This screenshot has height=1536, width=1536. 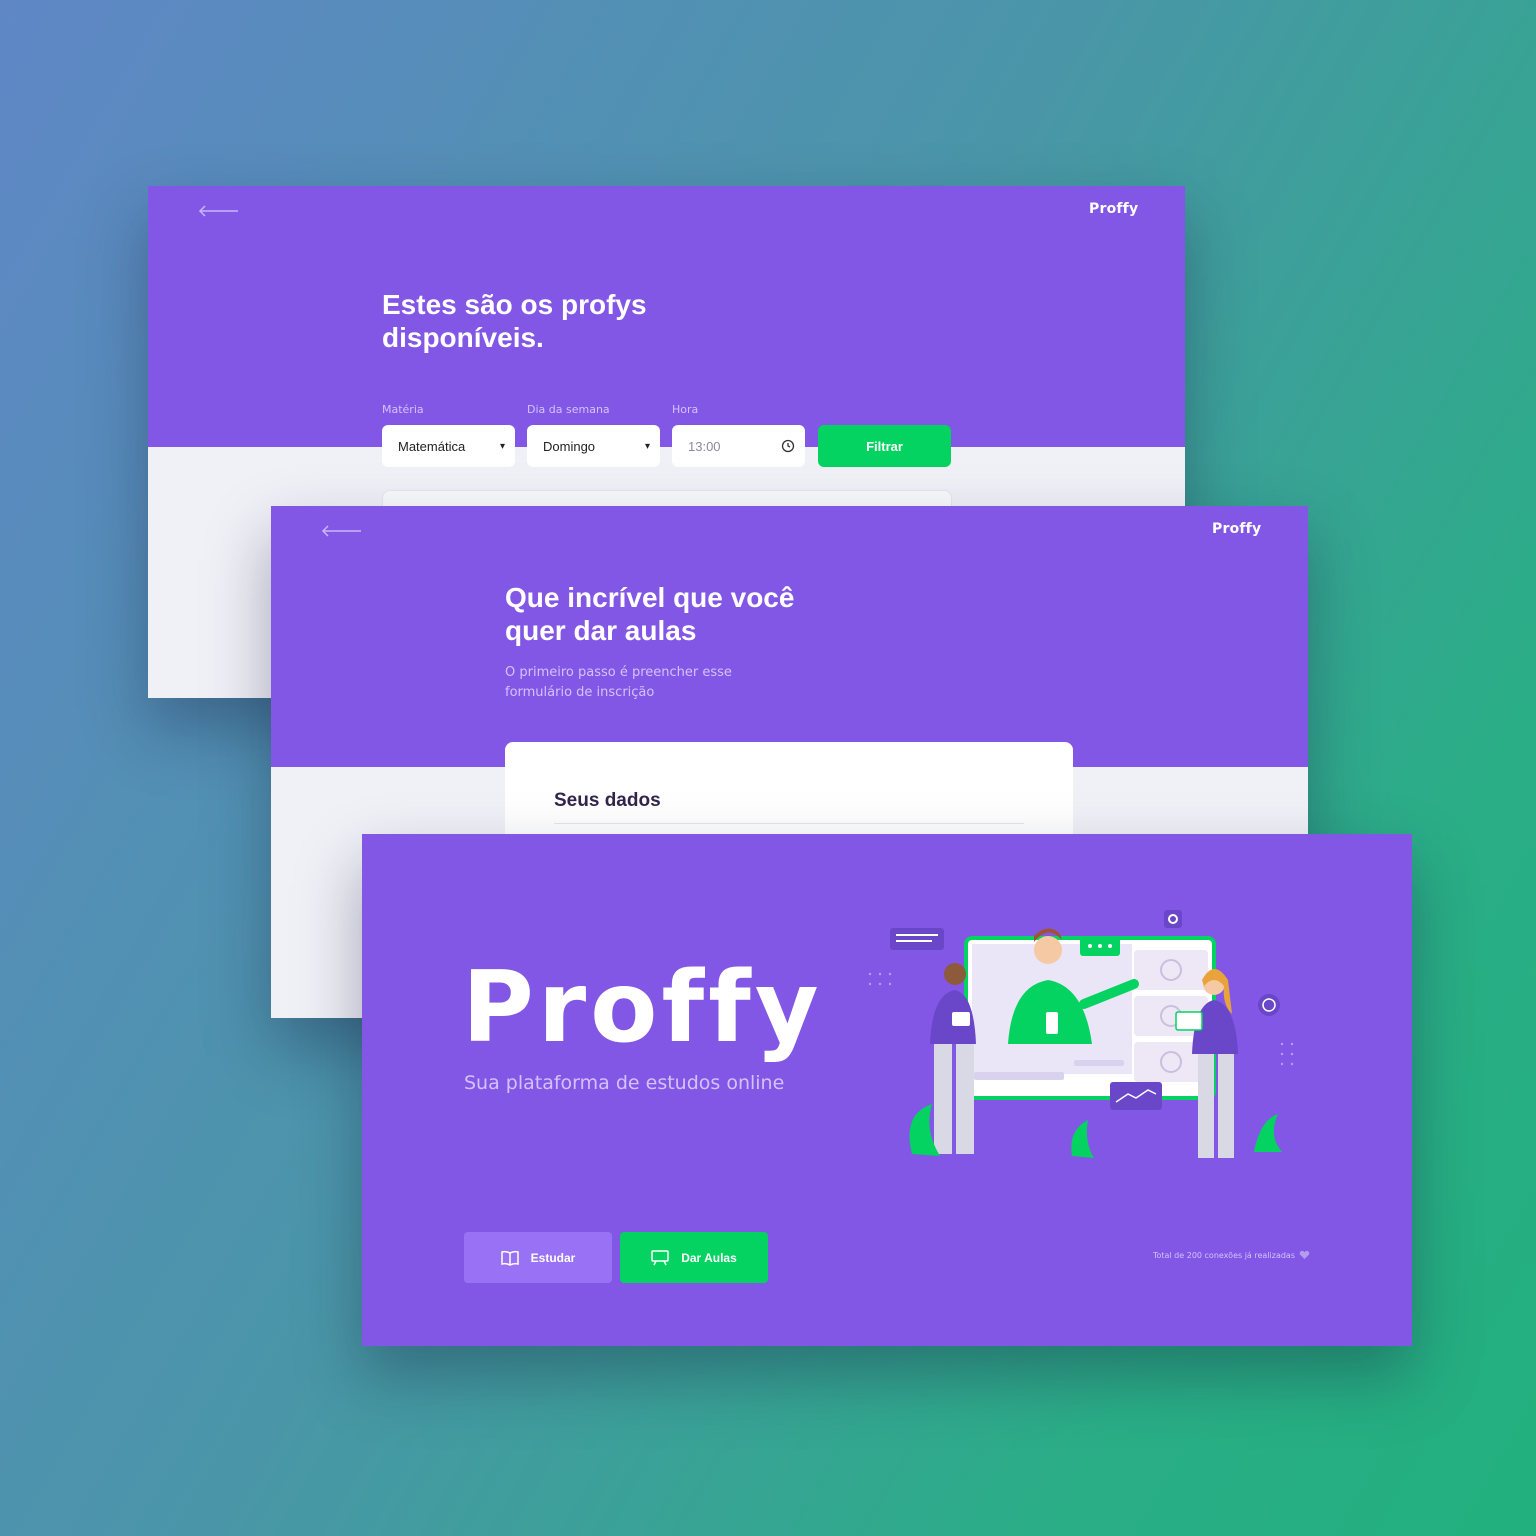 What do you see at coordinates (642, 1008) in the screenshot?
I see `proffy-logo: Proffy` at bounding box center [642, 1008].